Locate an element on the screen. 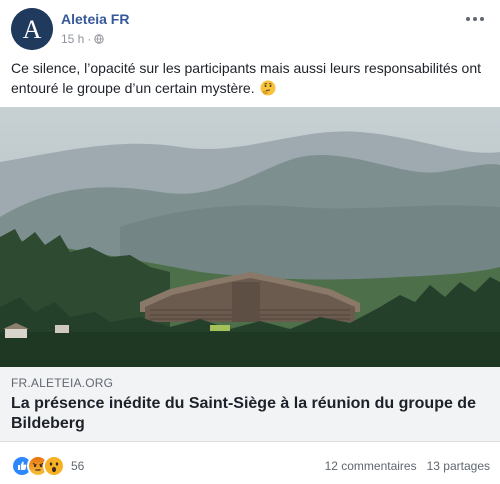  link-domain: FR.ALETEIA.ORG is located at coordinates (62, 383).